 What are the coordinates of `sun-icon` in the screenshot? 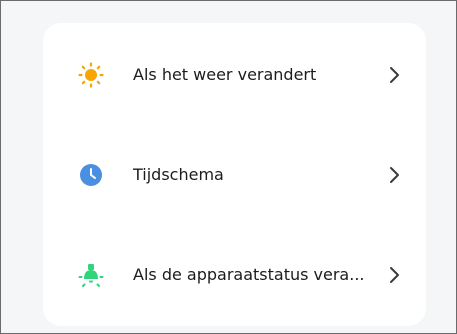 It's located at (91, 75).